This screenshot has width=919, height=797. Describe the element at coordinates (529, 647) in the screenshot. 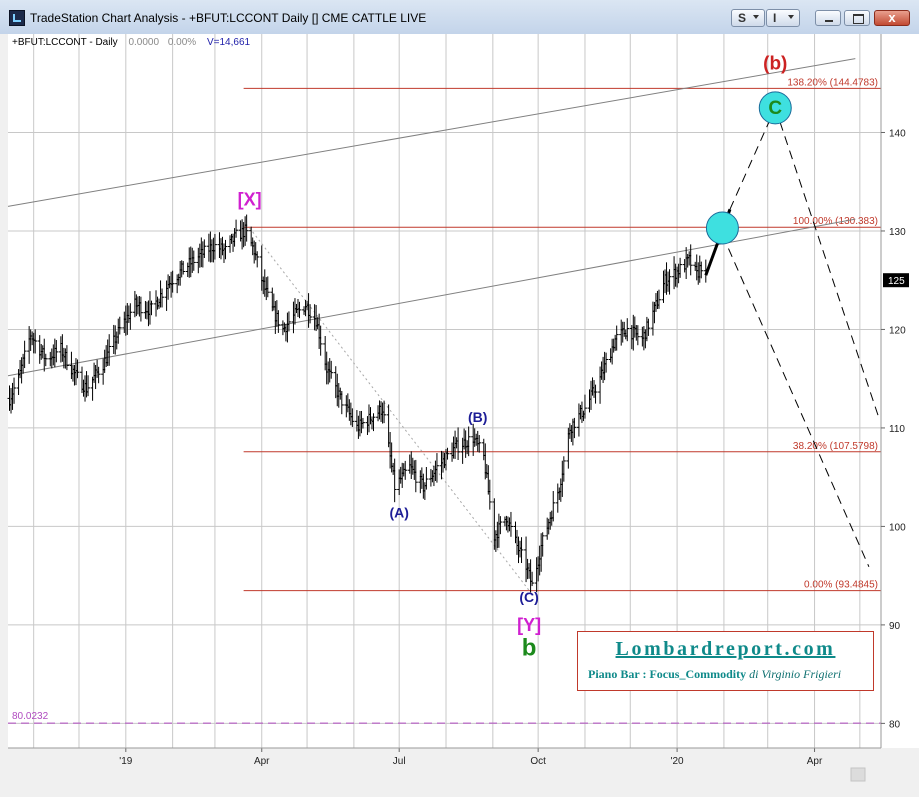

I see `wave-label: b` at that location.